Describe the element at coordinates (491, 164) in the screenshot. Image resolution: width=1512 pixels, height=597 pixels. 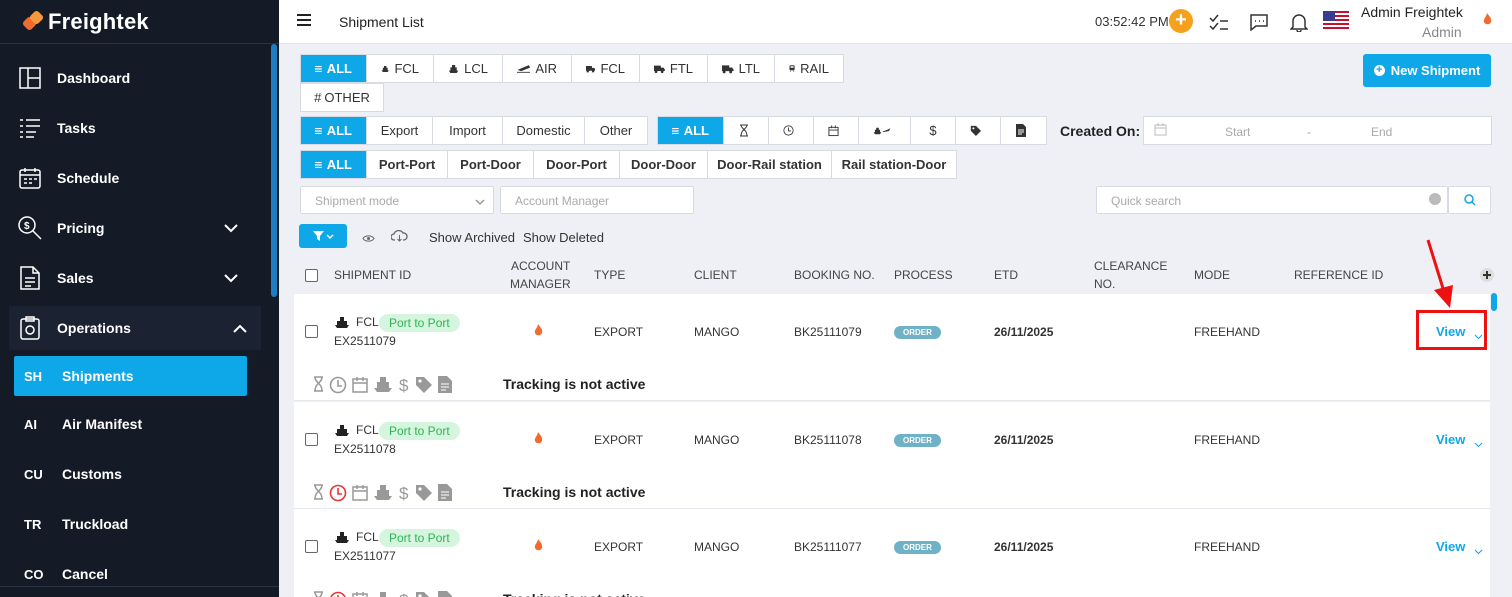
I see `tab-route-port-door: Port-Door` at that location.